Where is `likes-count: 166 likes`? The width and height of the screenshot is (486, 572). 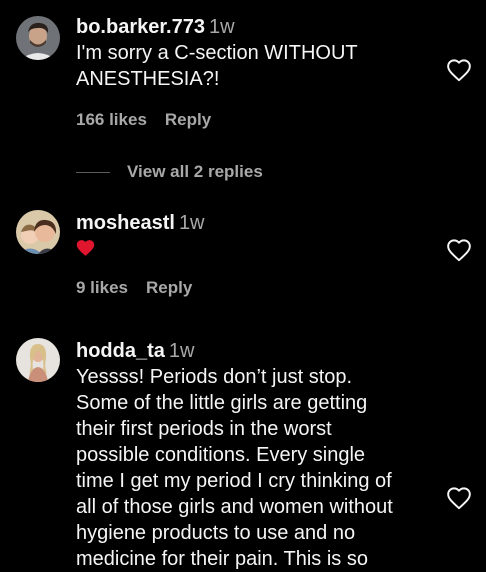 likes-count: 166 likes is located at coordinates (111, 119).